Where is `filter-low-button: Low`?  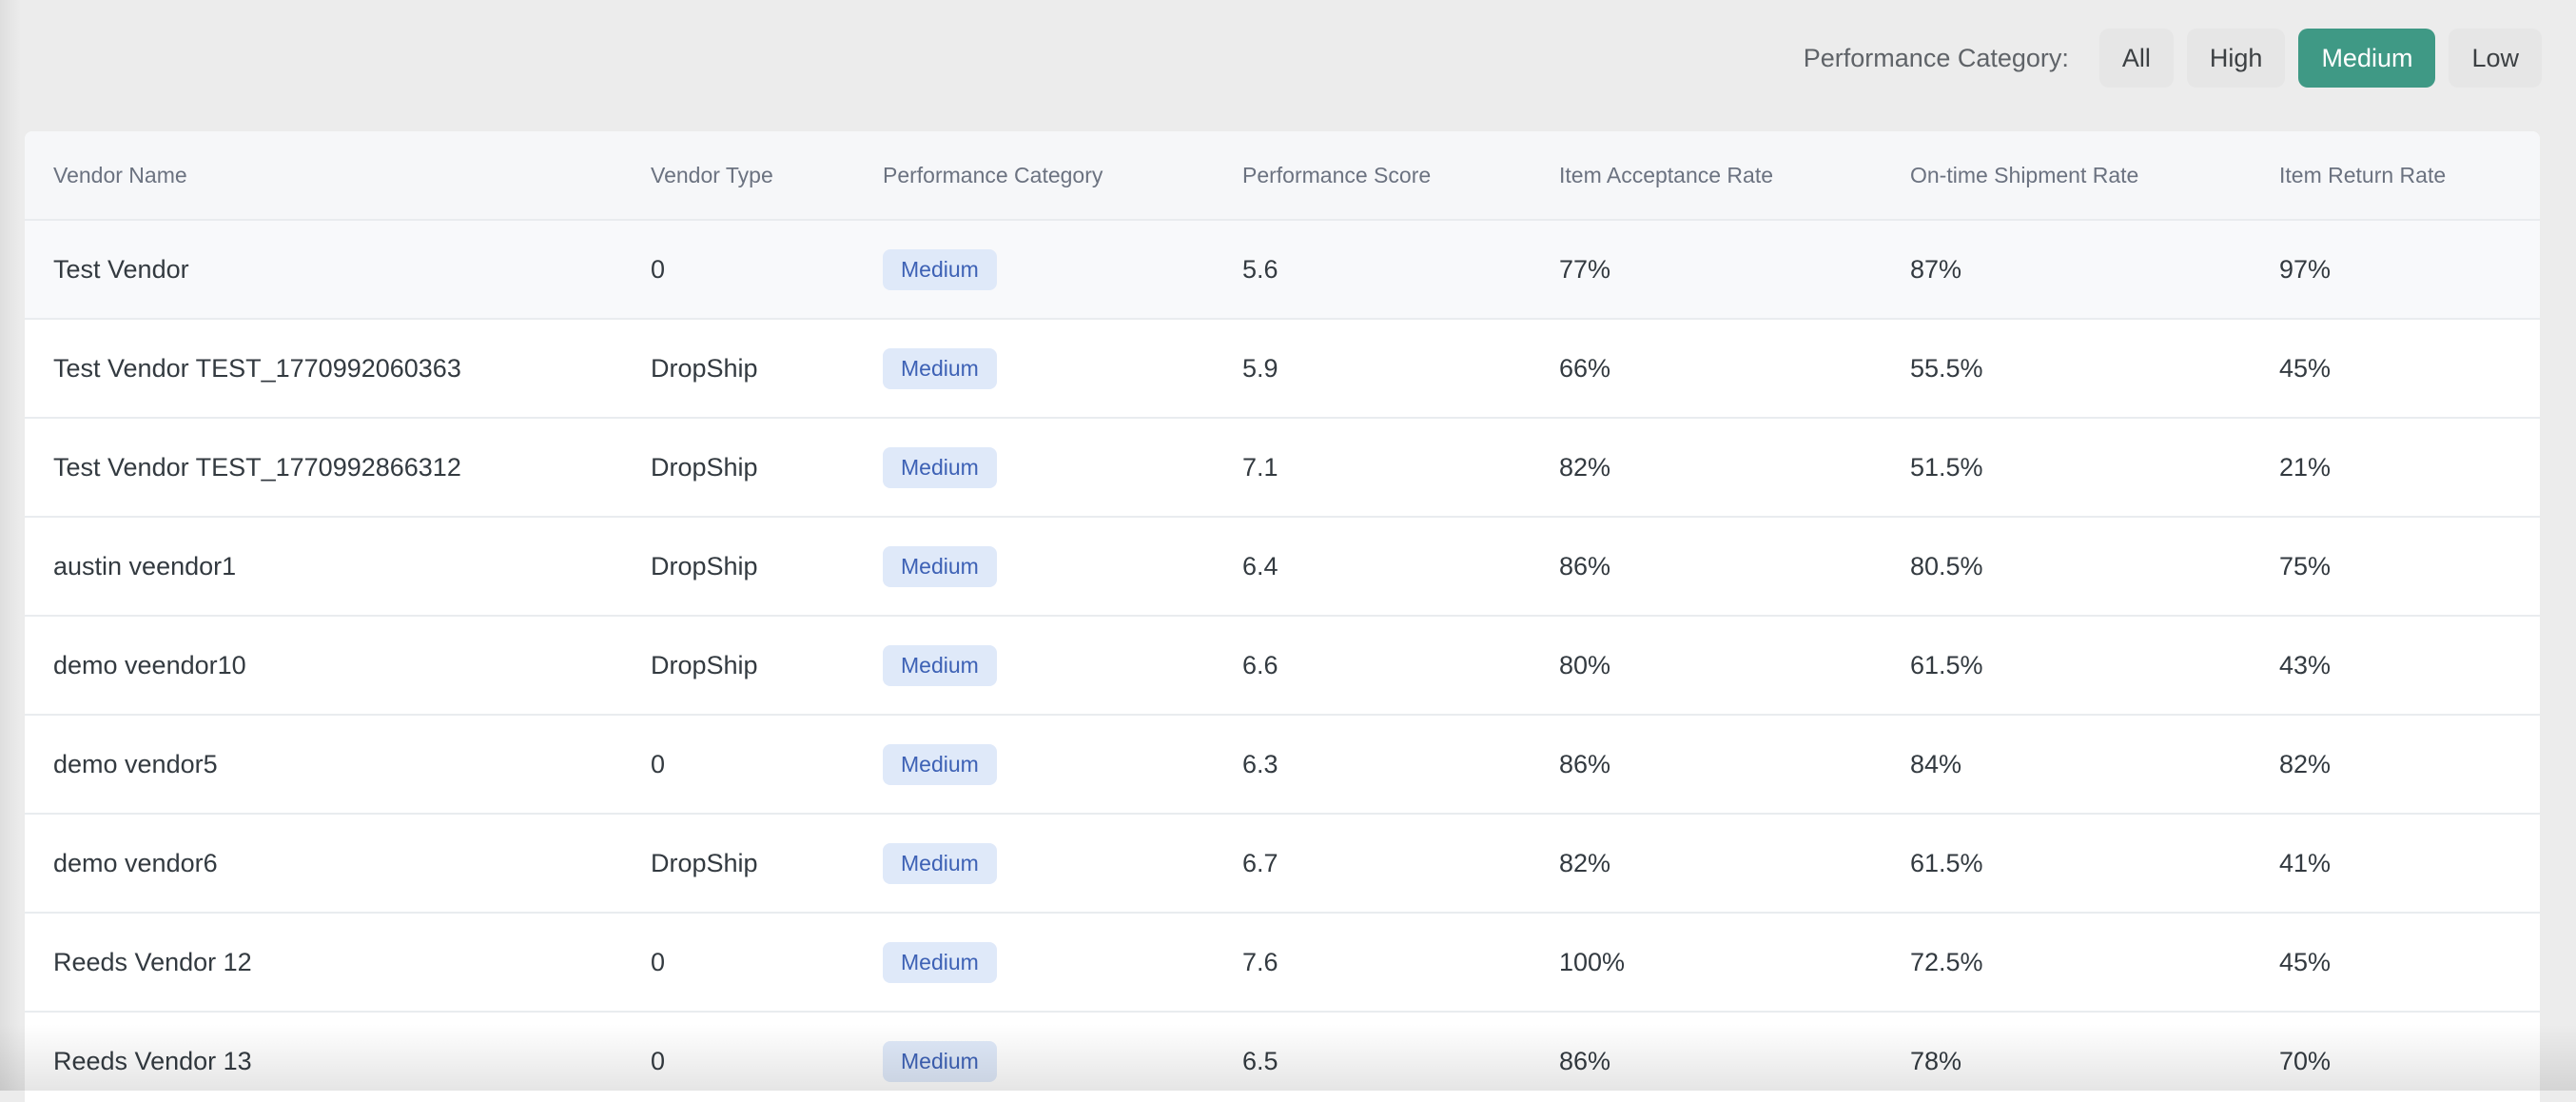
filter-low-button: Low is located at coordinates (2495, 58).